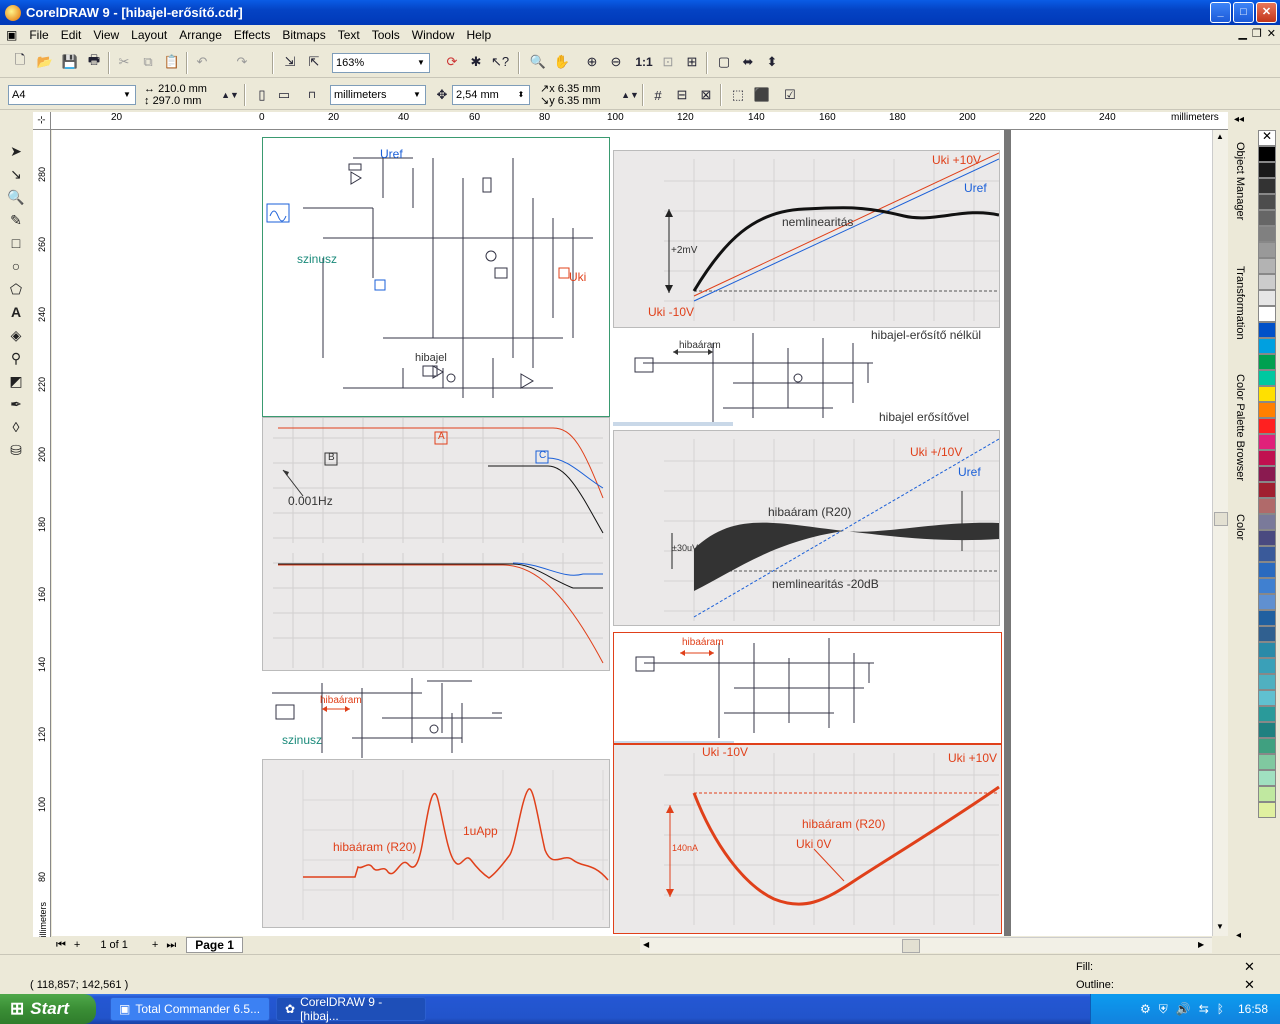 The height and width of the screenshot is (1024, 1280). Describe the element at coordinates (314, 62) in the screenshot. I see `export-icon: ⇱` at that location.